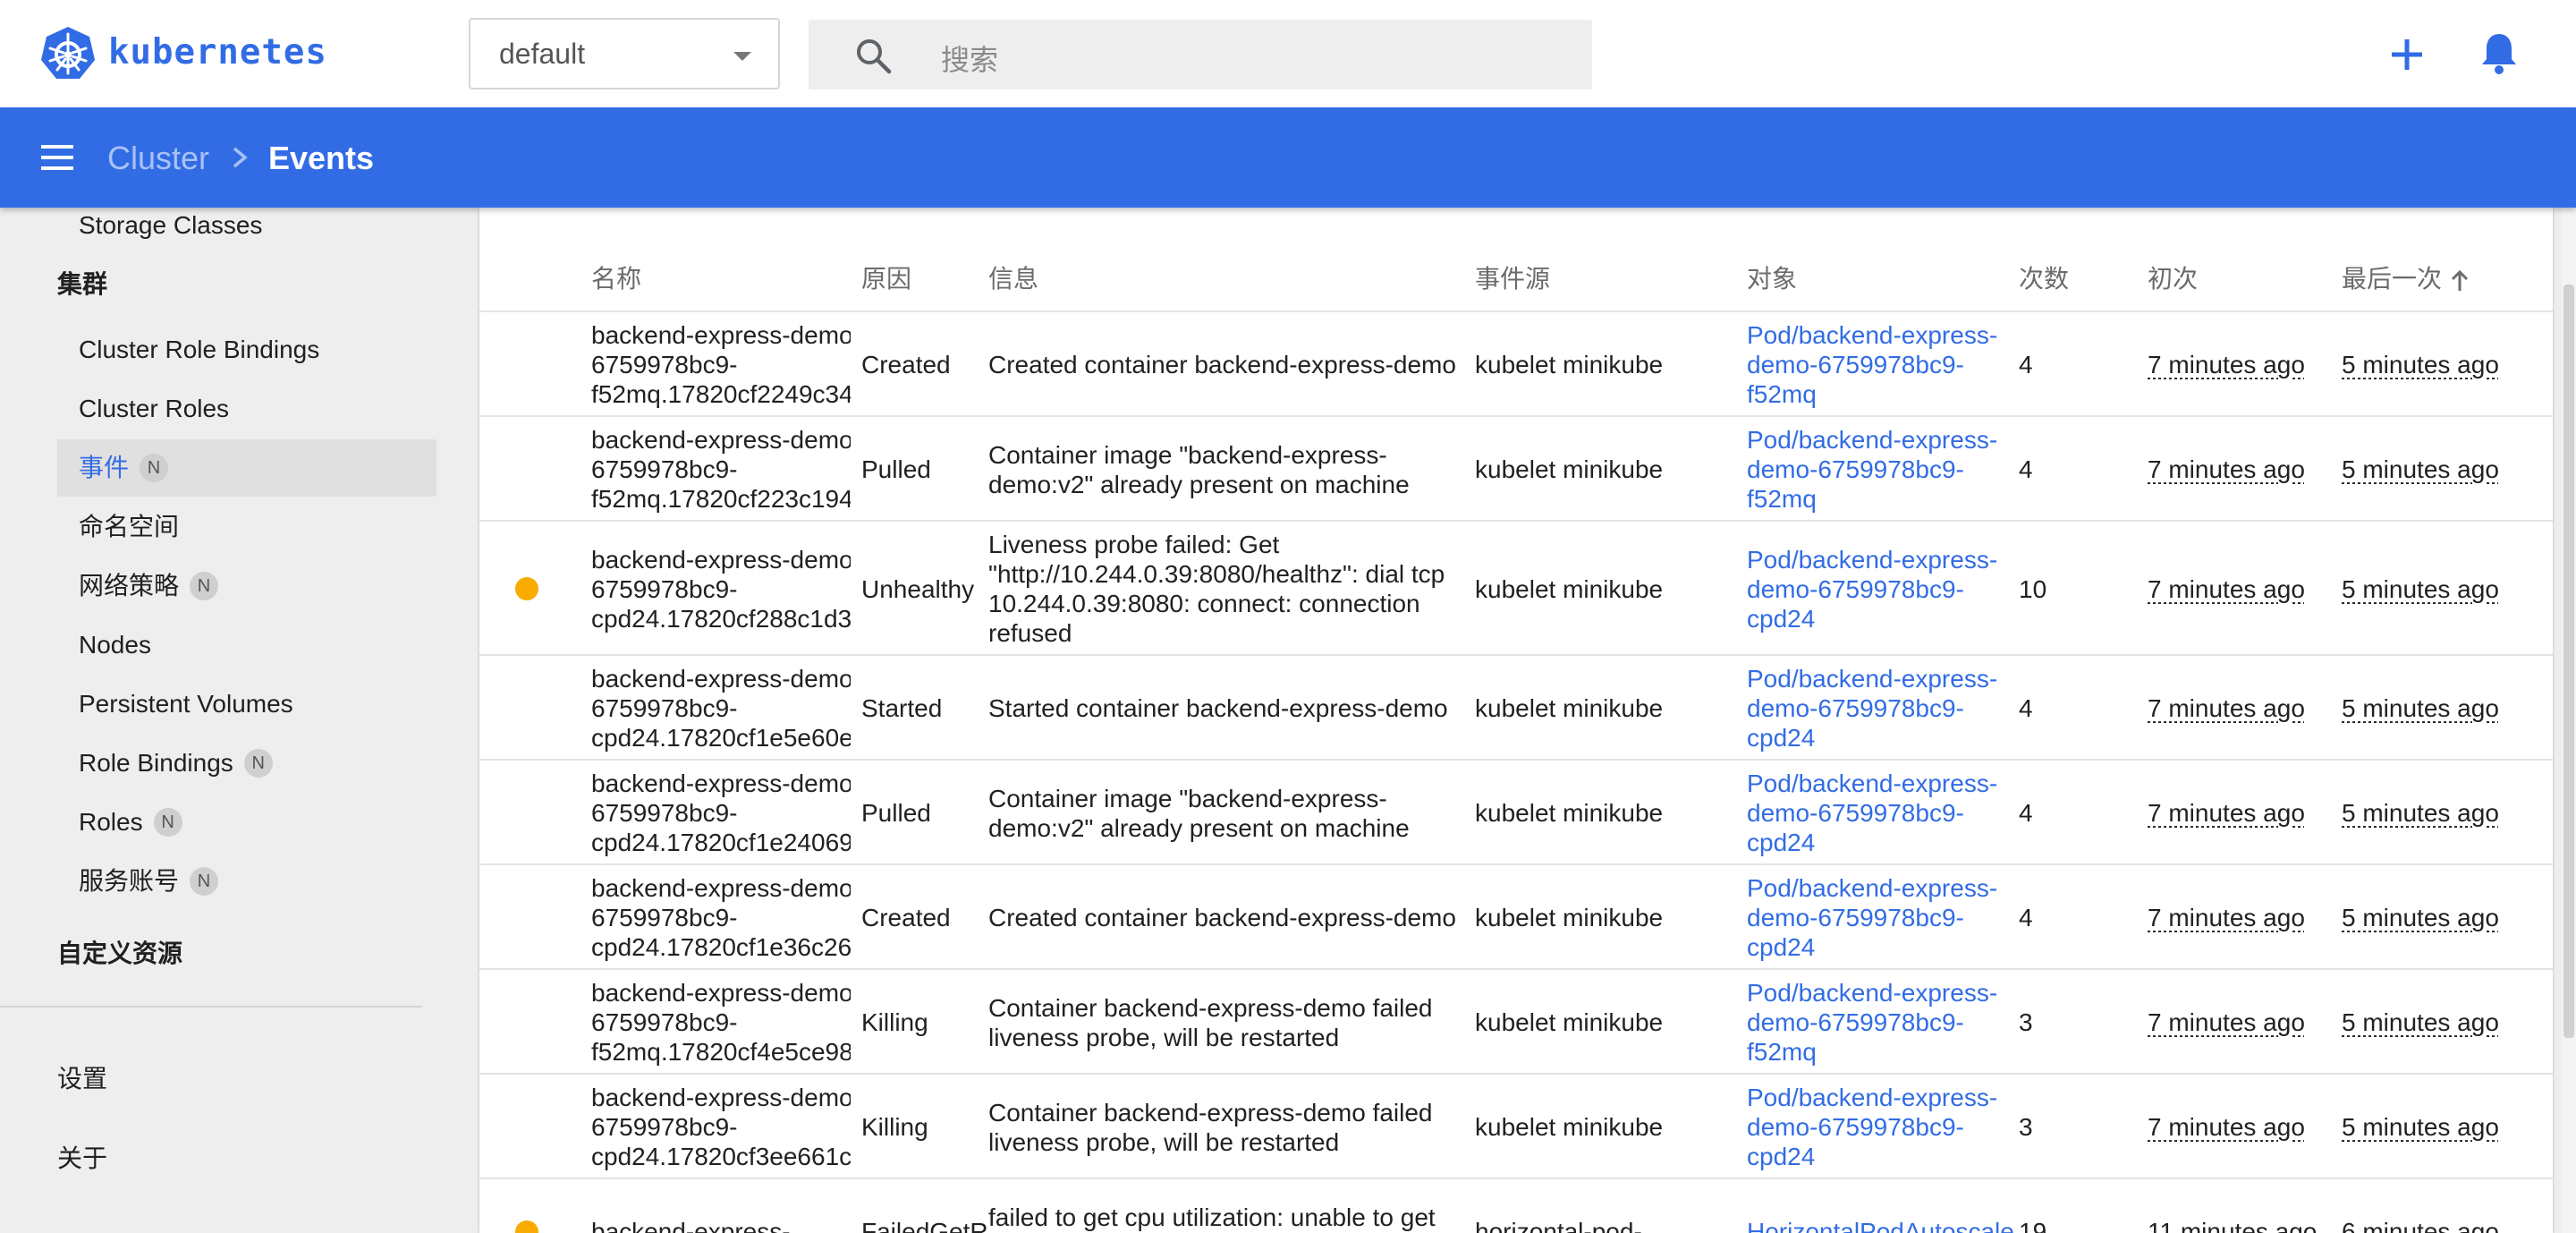  I want to click on namespace-value: default, so click(542, 54).